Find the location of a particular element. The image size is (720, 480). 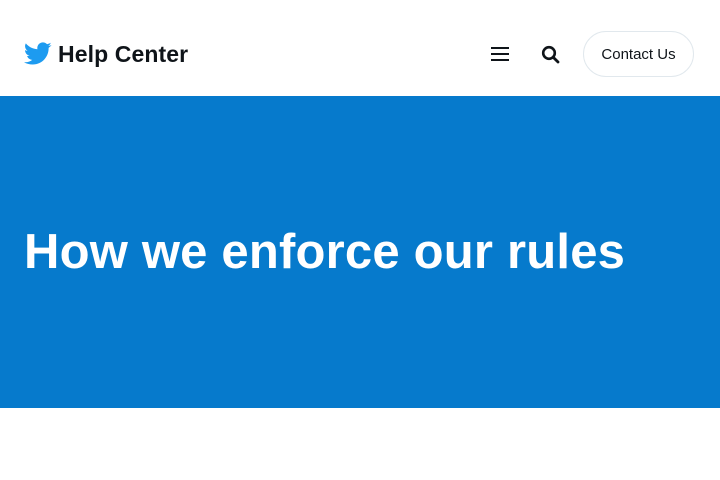

hamburger-menu-icon is located at coordinates (500, 54).